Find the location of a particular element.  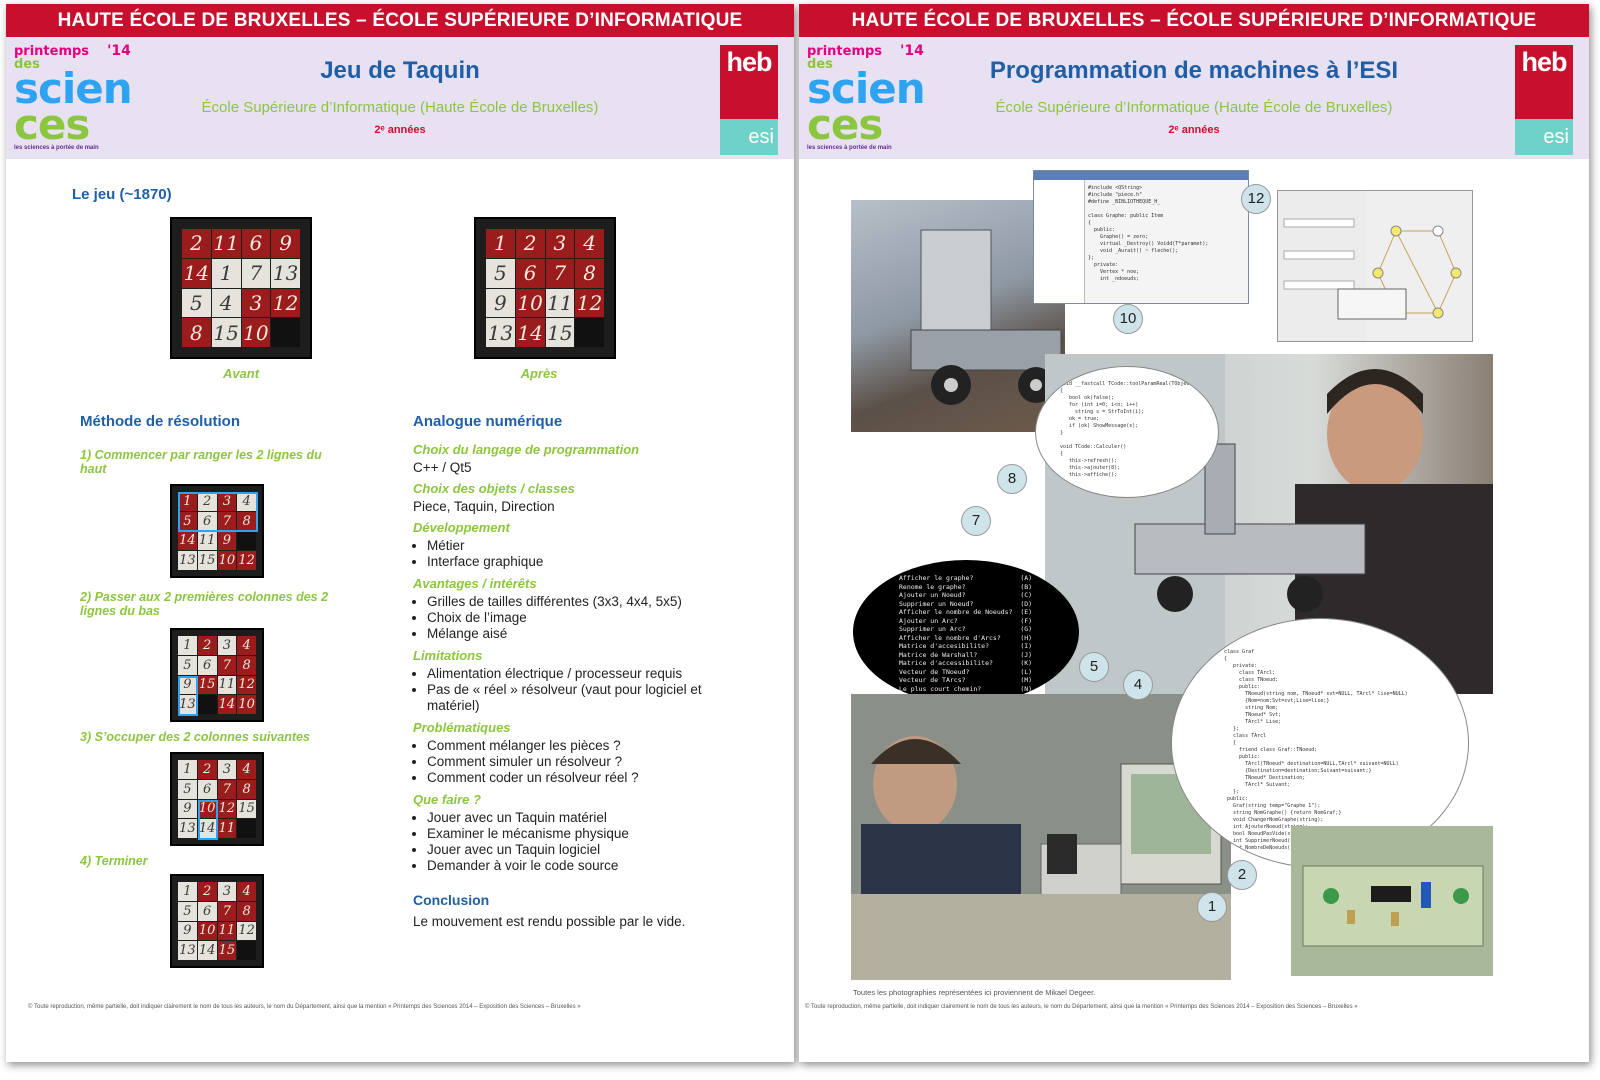

marker-12: 12 is located at coordinates (1256, 199).